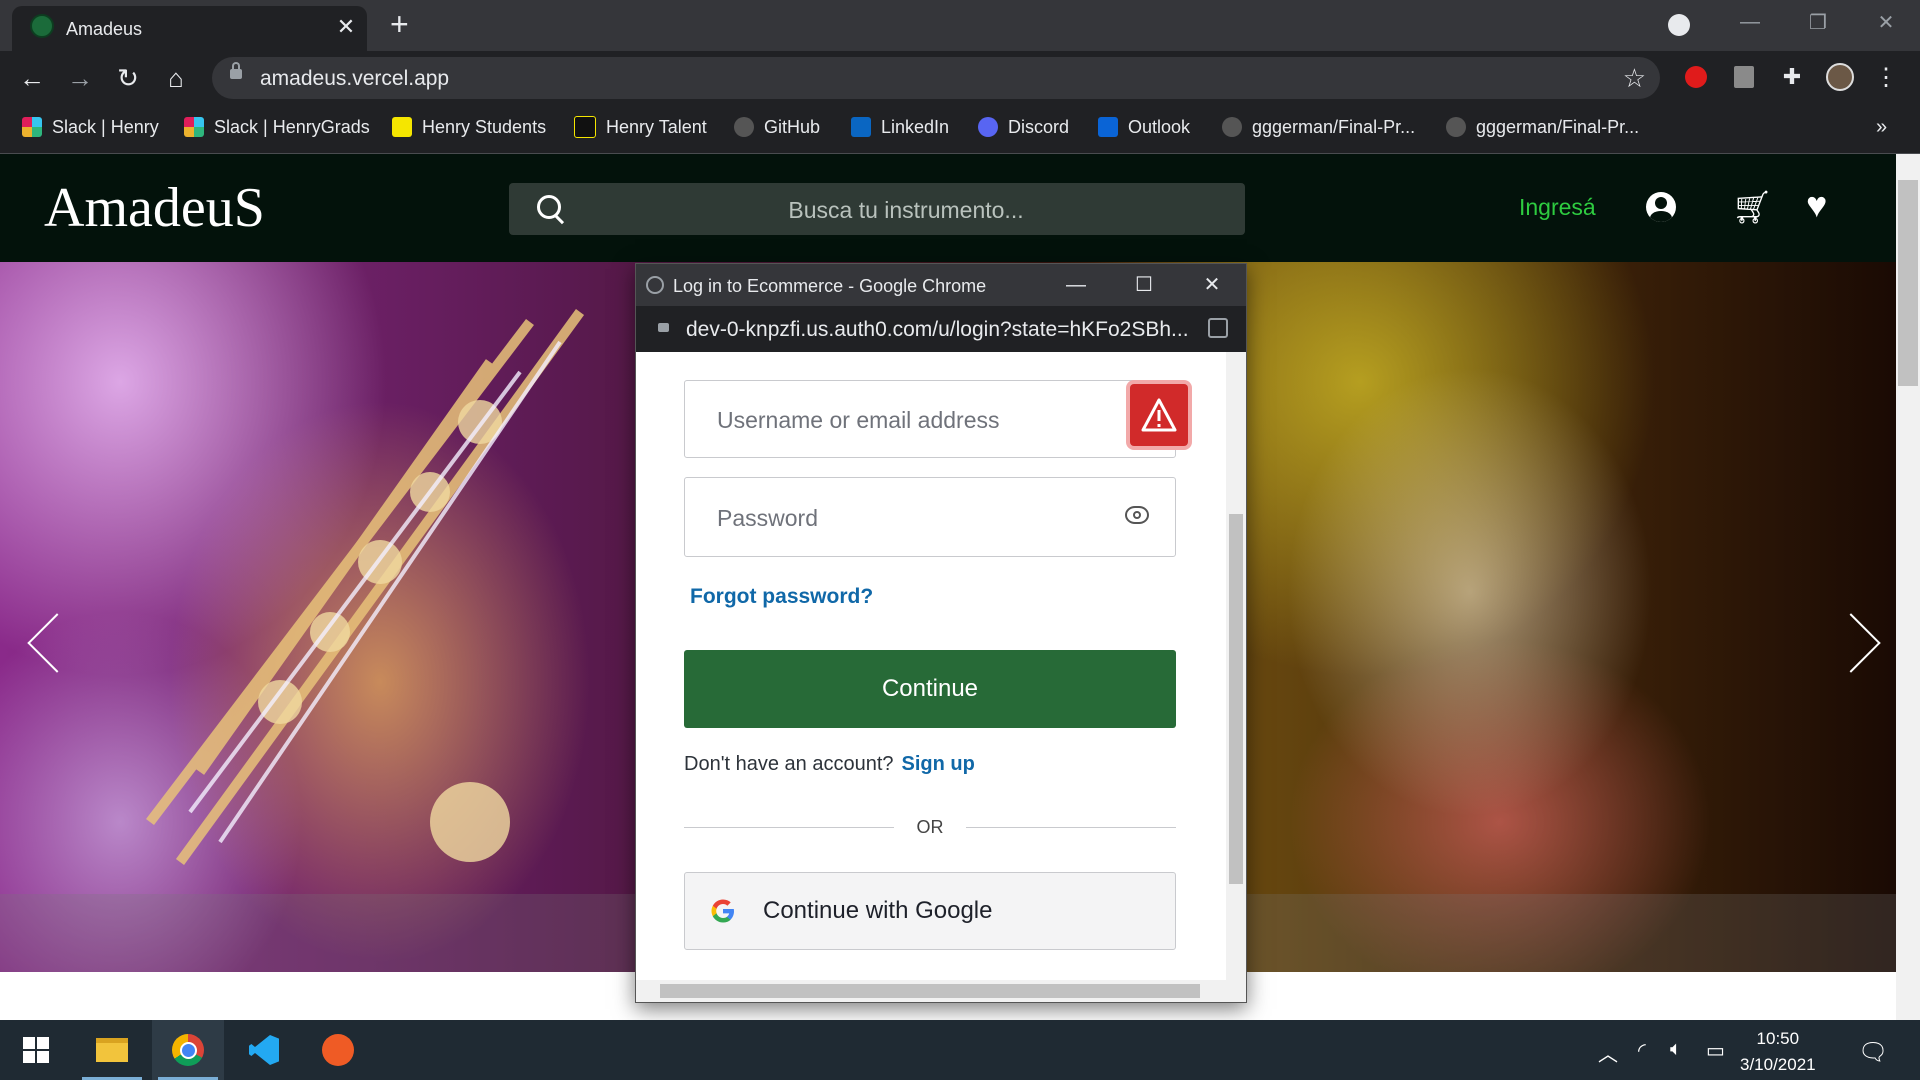  I want to click on forgot-password-link: Forgot password?, so click(781, 597).